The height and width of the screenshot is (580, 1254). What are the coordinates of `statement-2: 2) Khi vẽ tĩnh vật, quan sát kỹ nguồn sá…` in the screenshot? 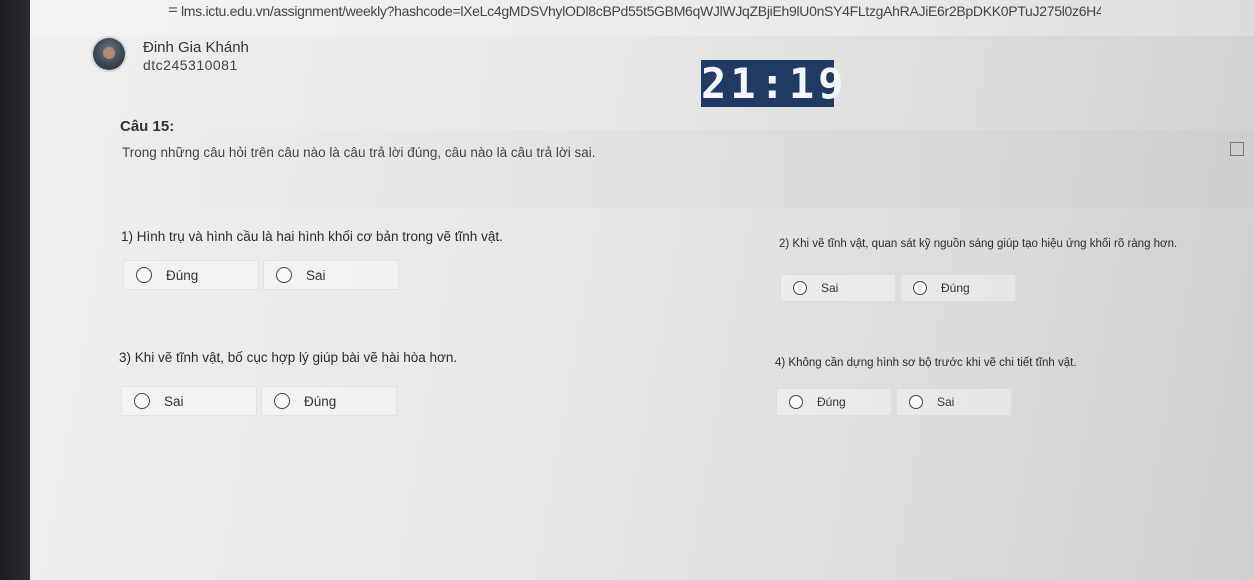 It's located at (978, 244).